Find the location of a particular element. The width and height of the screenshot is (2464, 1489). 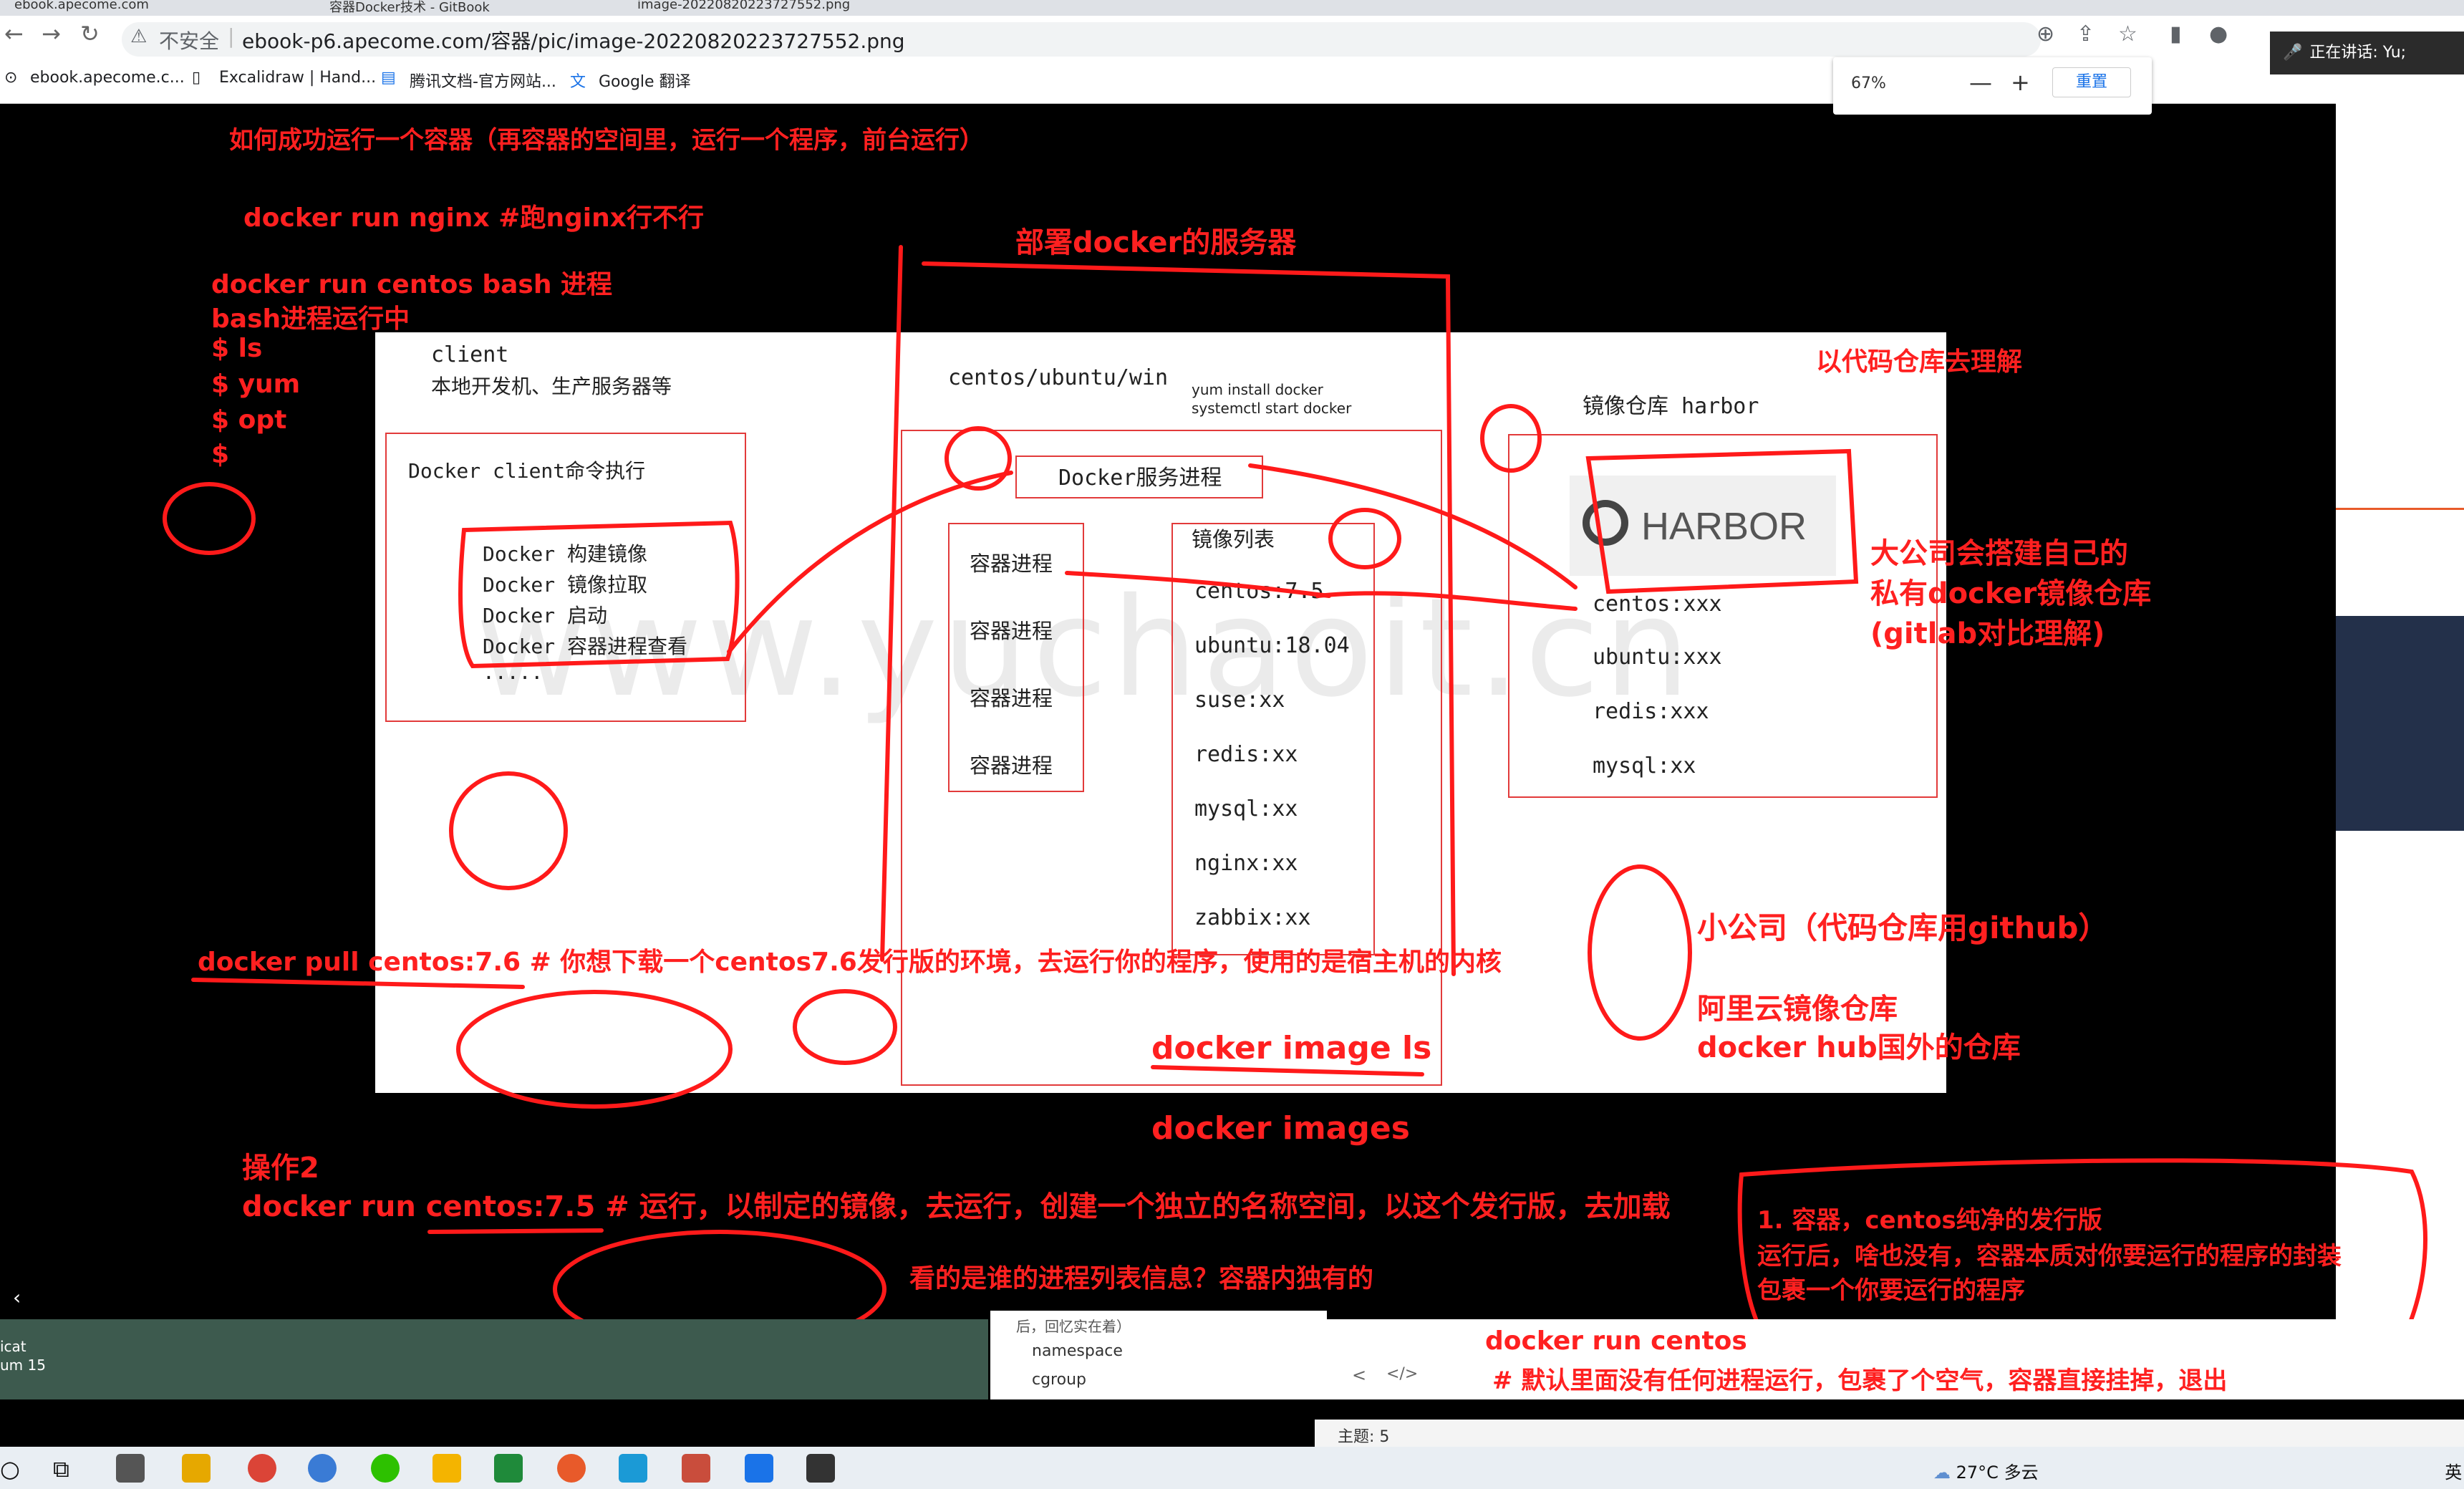

container-note-line: 运行后，啥也没有，容器本质对你要运行的程序的封装 is located at coordinates (2049, 1256).